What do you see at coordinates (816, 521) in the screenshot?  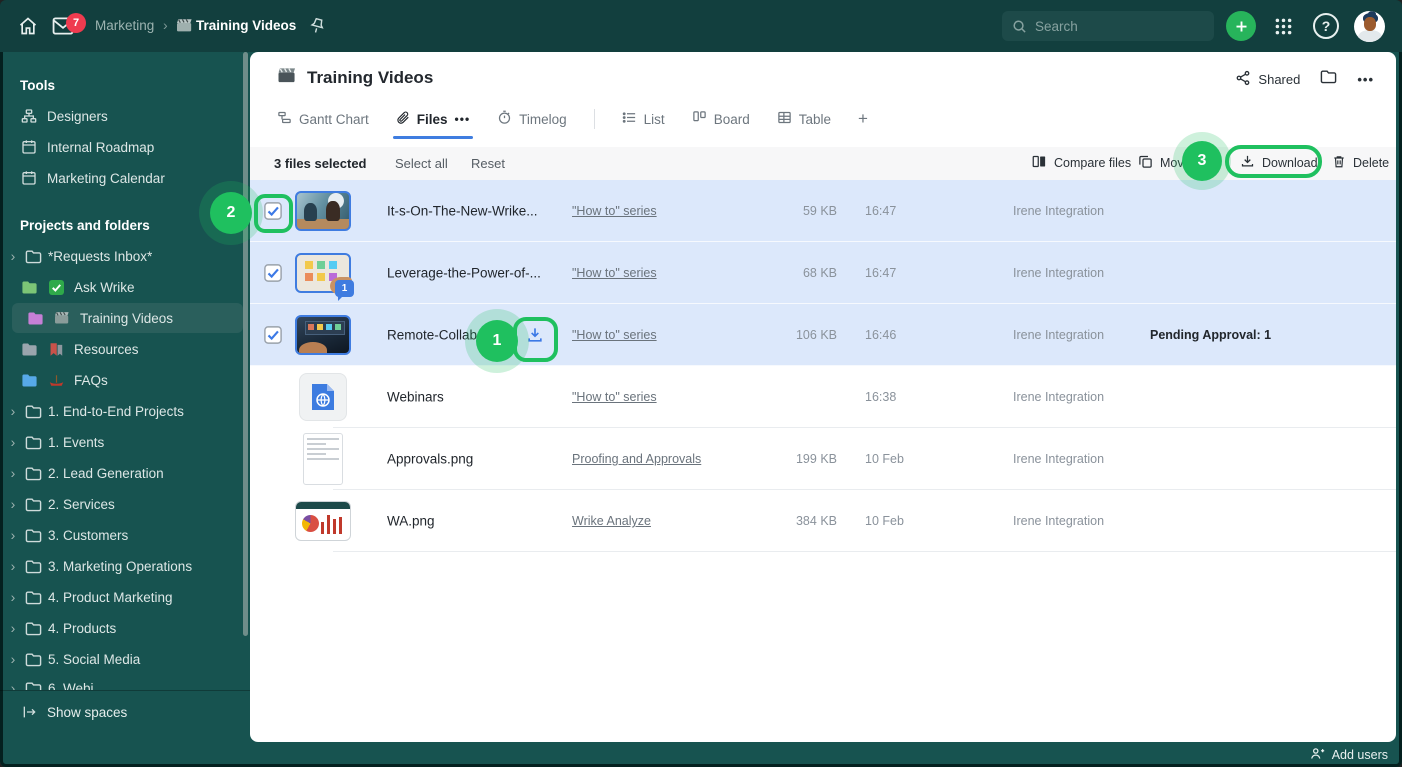 I see `file-size: 384 KB` at bounding box center [816, 521].